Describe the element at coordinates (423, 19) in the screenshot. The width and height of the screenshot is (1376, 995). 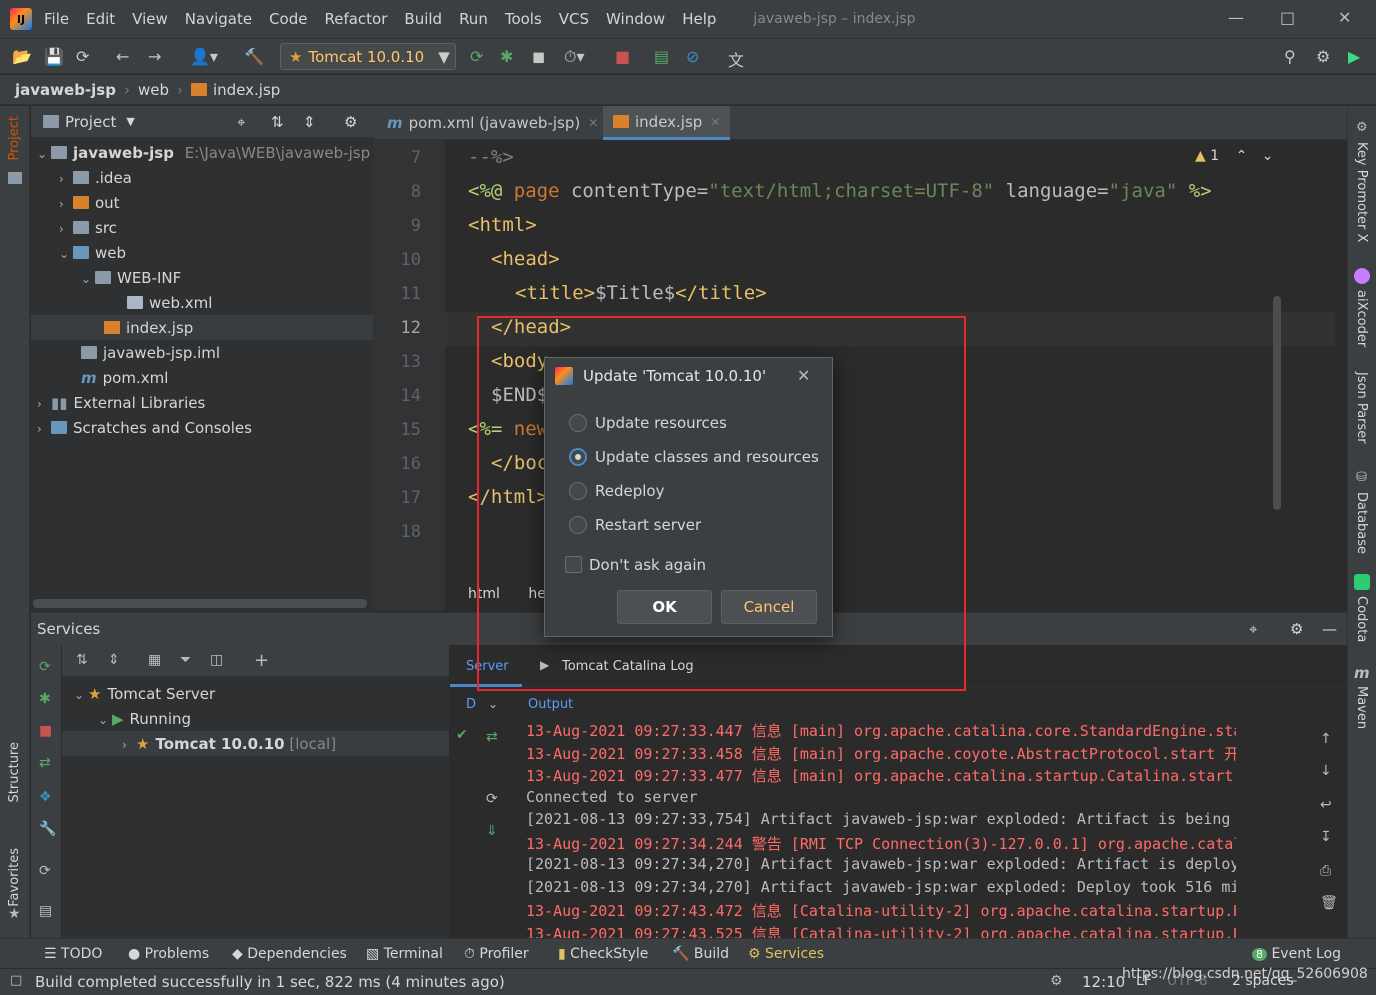
I see `menu-build: Build` at that location.